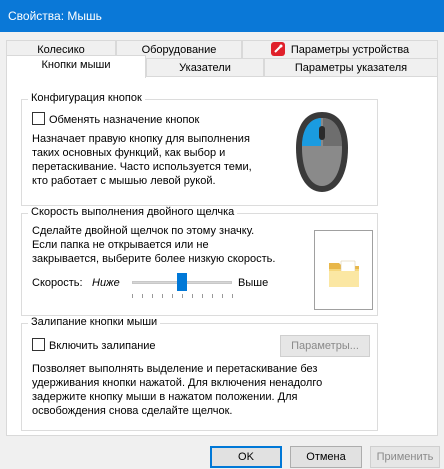 The height and width of the screenshot is (469, 444). I want to click on speed-label: Скорость:, so click(57, 283).